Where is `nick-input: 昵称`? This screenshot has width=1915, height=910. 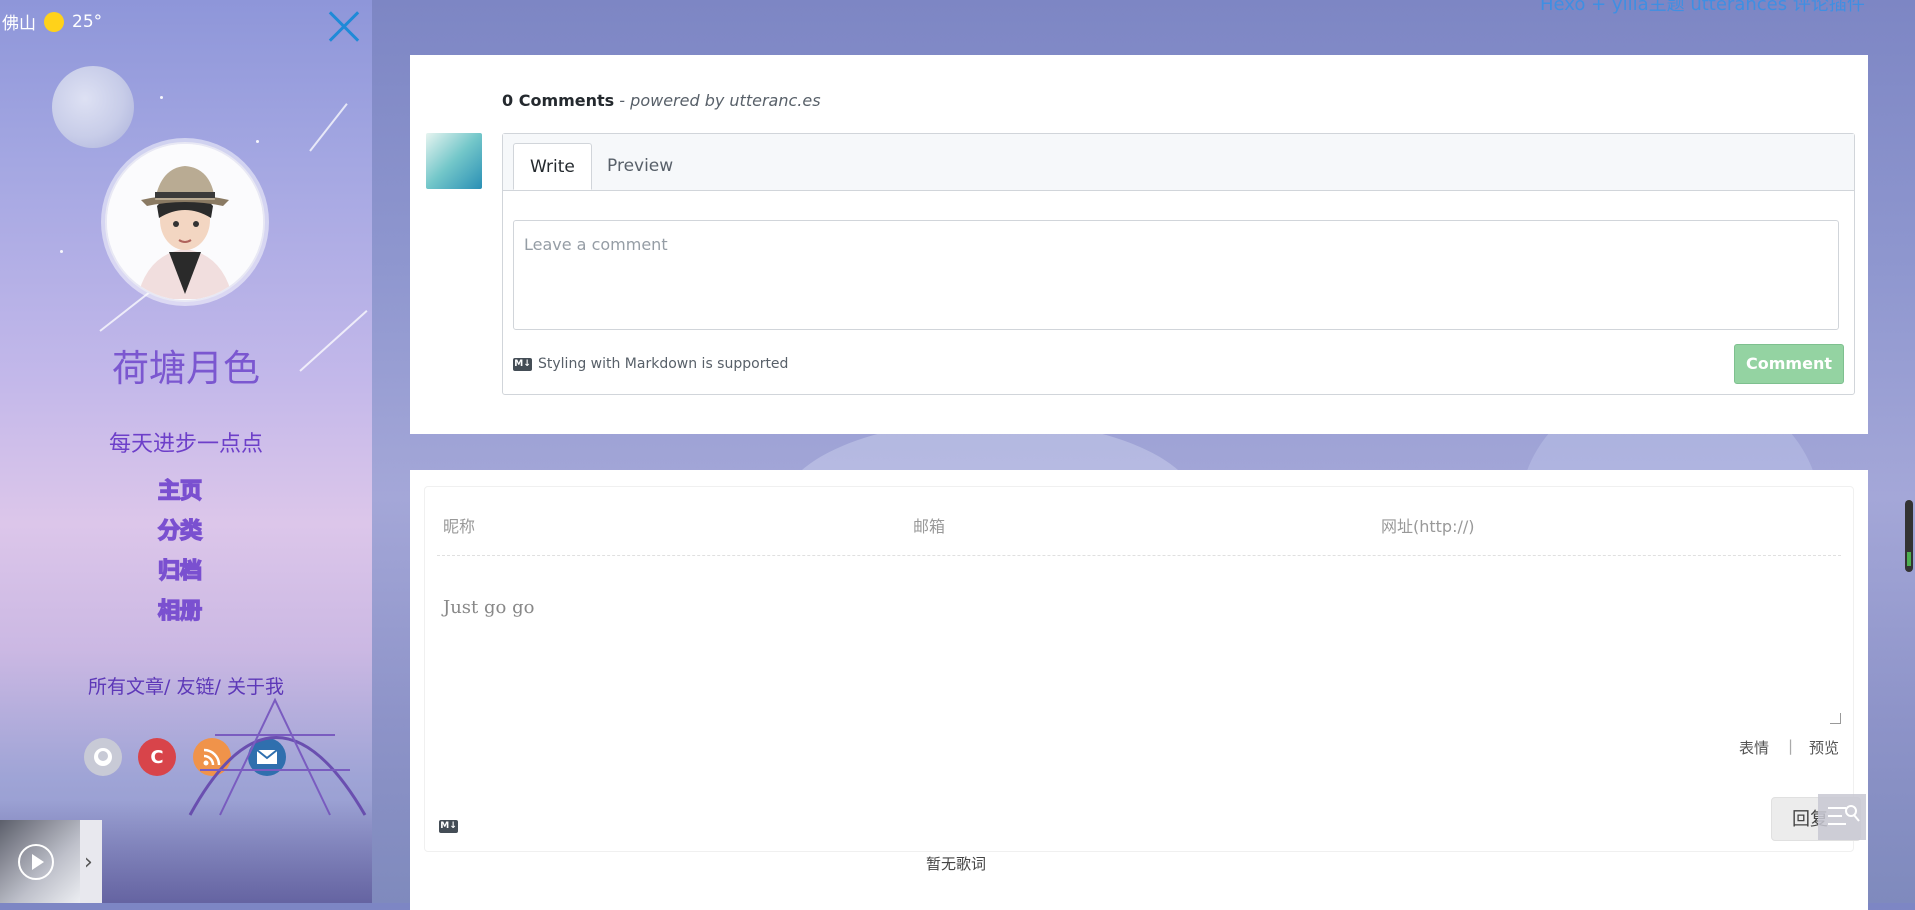
nick-input: 昵称 is located at coordinates (459, 525).